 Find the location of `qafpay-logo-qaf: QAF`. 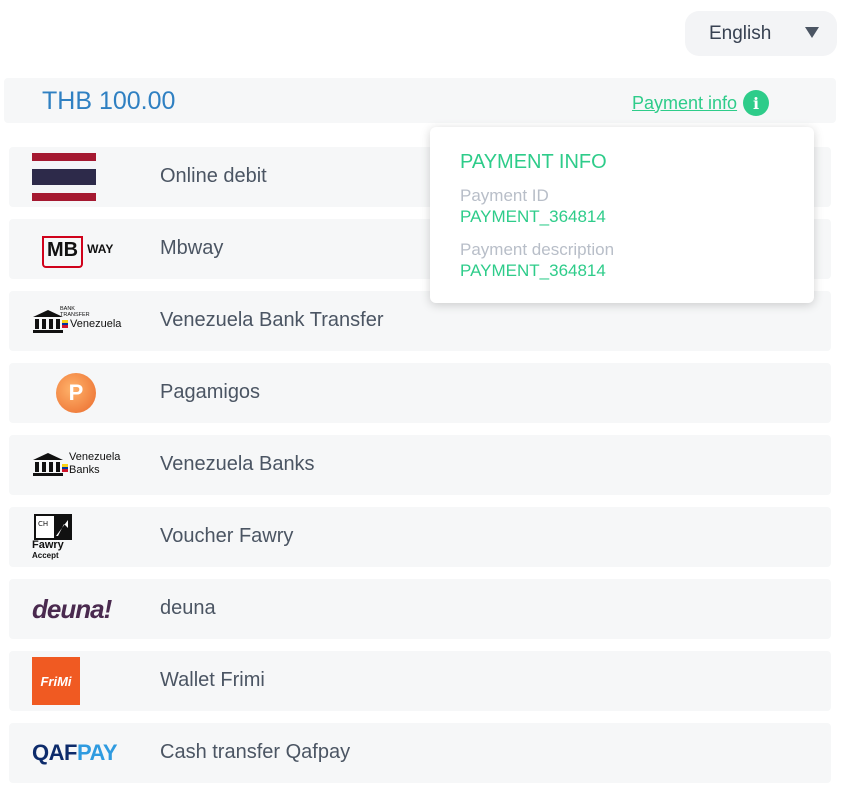

qafpay-logo-qaf: QAF is located at coordinates (54, 752).